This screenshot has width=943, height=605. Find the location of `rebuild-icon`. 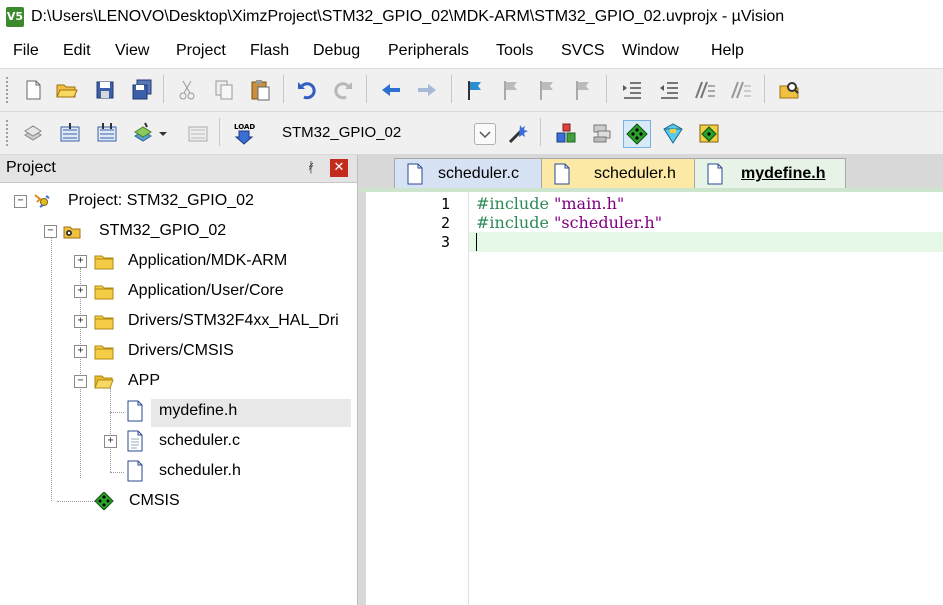

rebuild-icon is located at coordinates (107, 133).